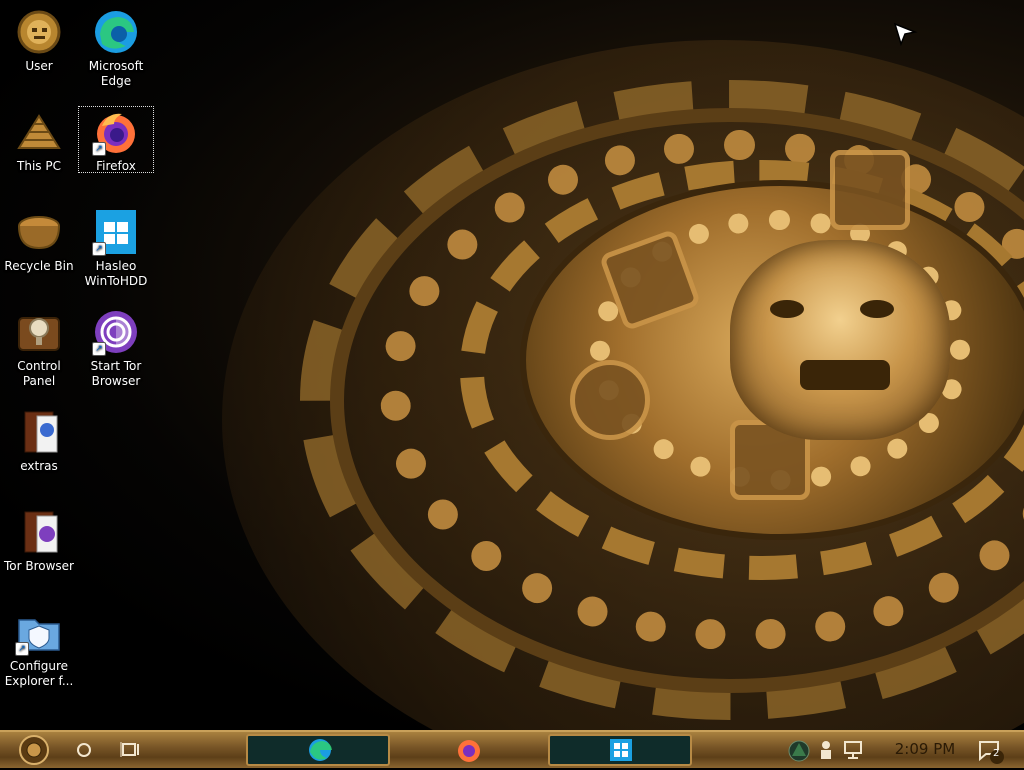 The image size is (1024, 770). I want to click on firefox-icon, so click(469, 751).